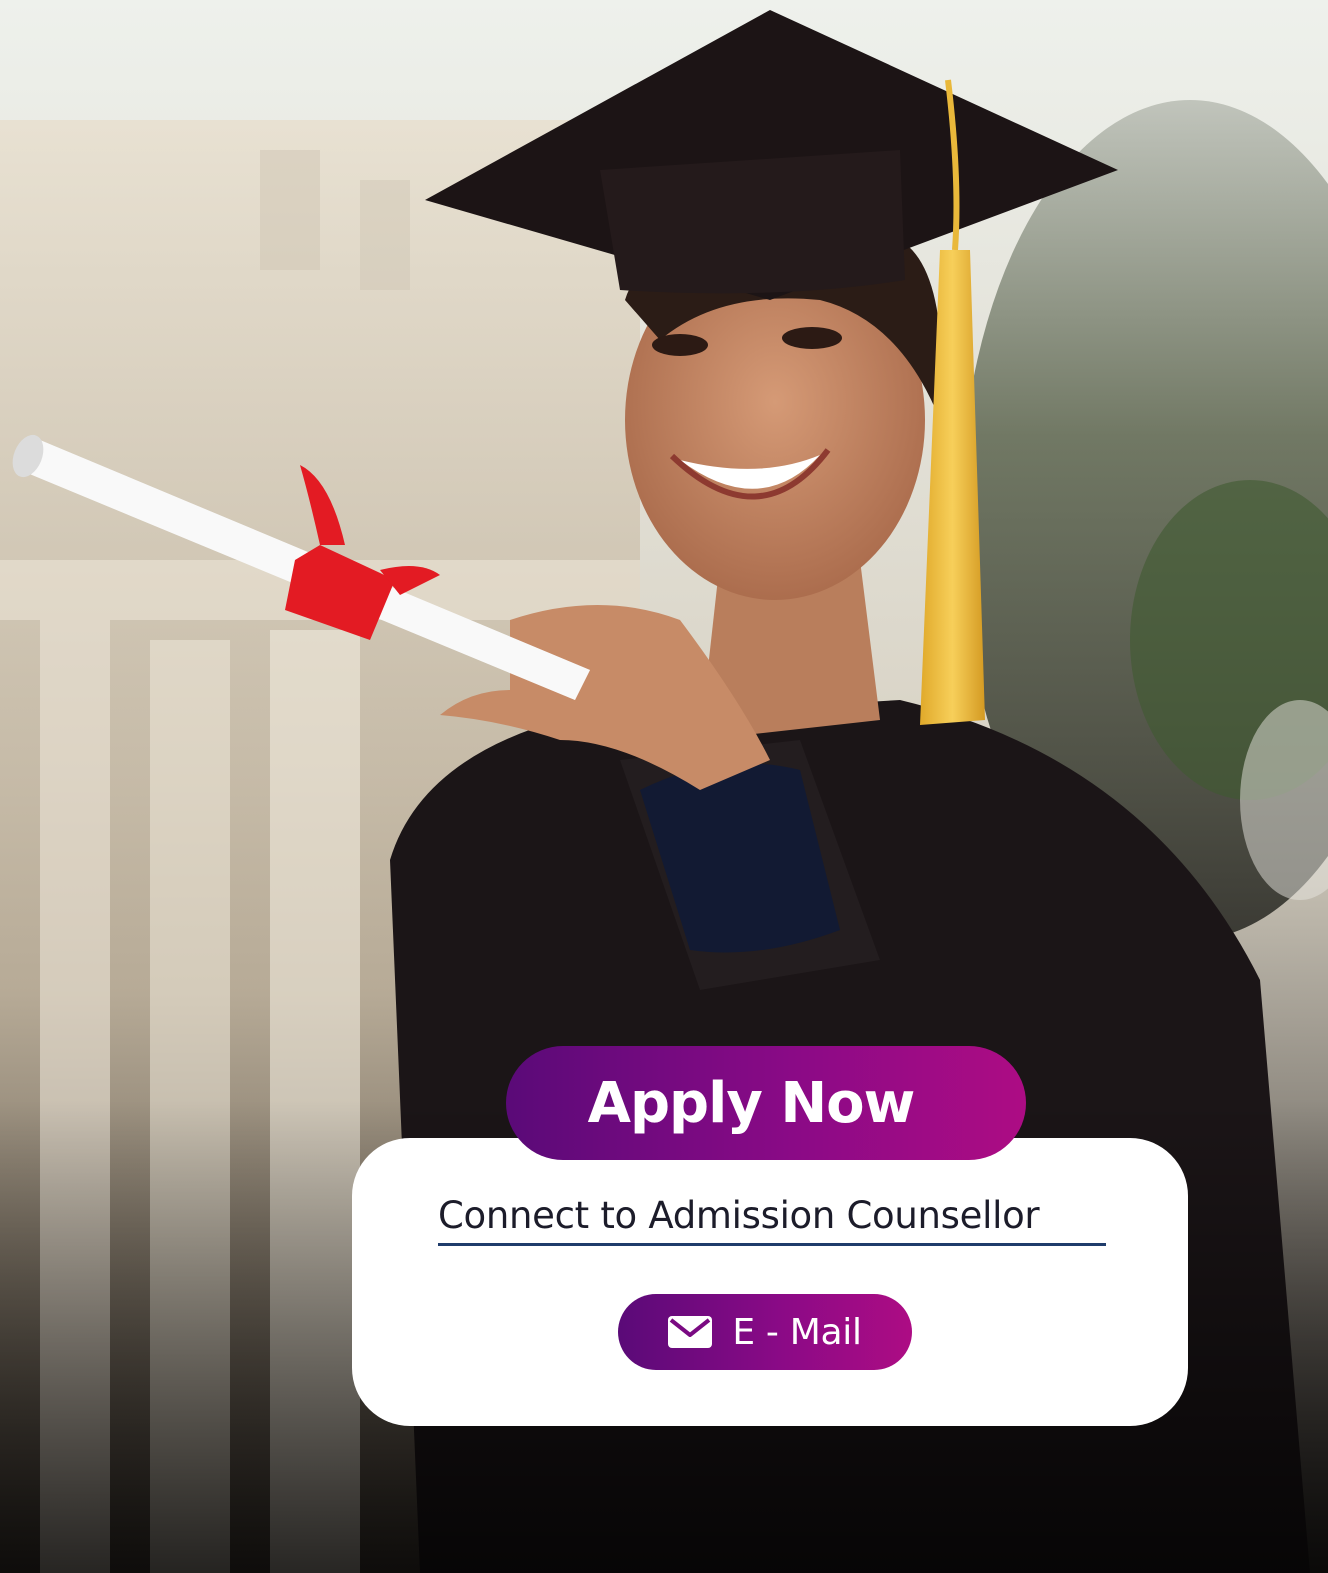 The width and height of the screenshot is (1328, 1573). Describe the element at coordinates (770, 1282) in the screenshot. I see `contact-card: Connect to Admission Counsellor E - Mail` at that location.